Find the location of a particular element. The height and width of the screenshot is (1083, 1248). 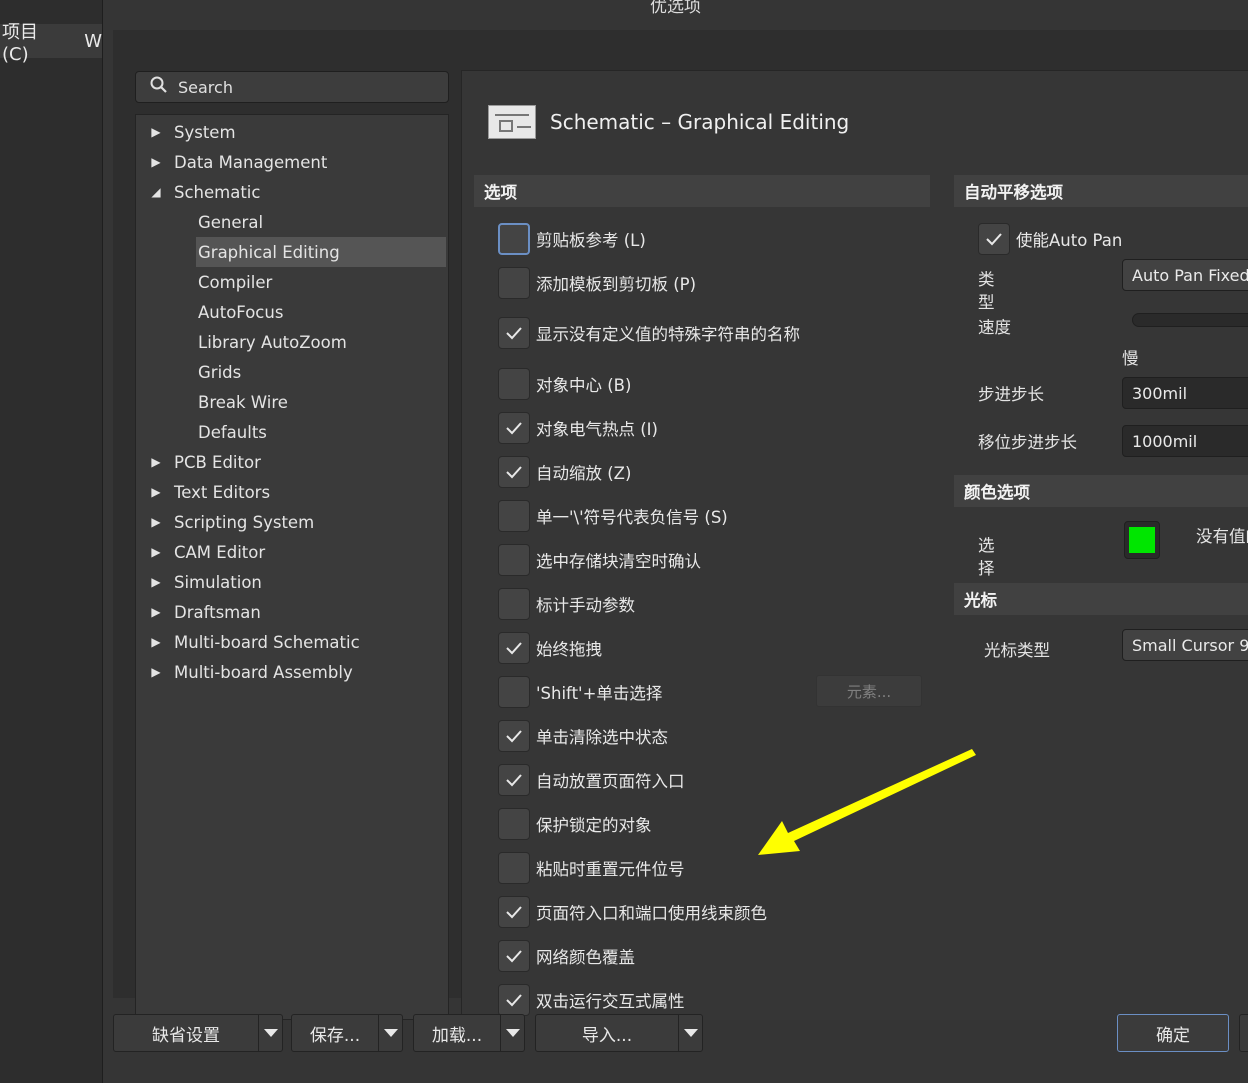

autopan-speed-slow-label: 慢 is located at coordinates (1130, 358).